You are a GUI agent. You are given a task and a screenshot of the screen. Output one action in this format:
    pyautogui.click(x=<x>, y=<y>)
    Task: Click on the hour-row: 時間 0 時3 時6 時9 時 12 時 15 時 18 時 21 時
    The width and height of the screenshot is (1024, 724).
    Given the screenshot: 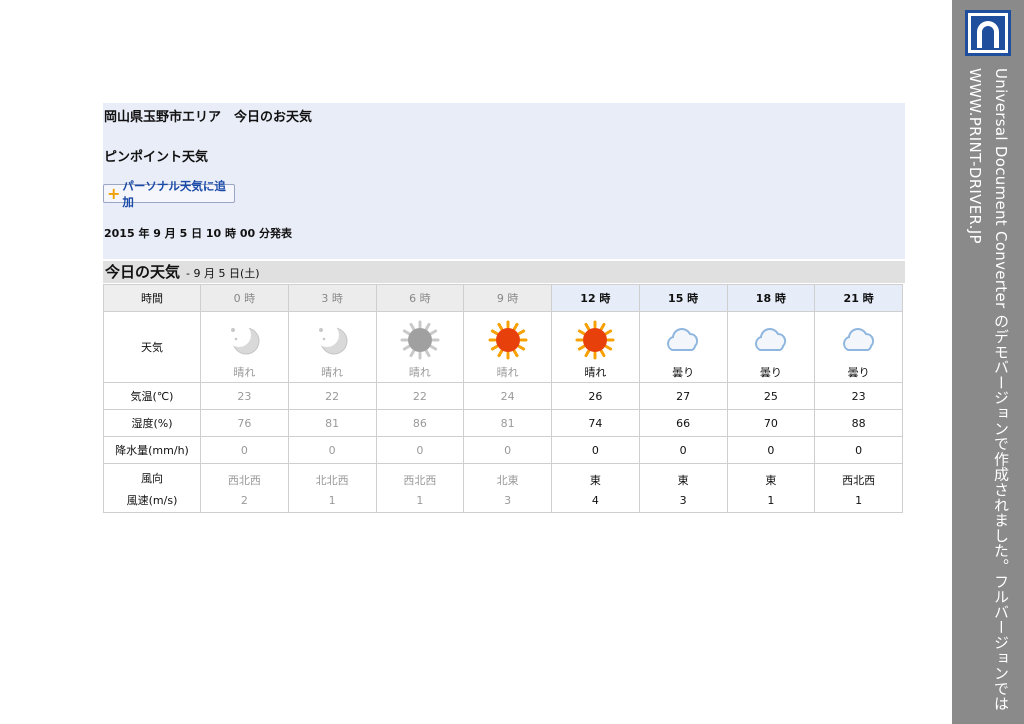 What is the action you would take?
    pyautogui.click(x=503, y=298)
    